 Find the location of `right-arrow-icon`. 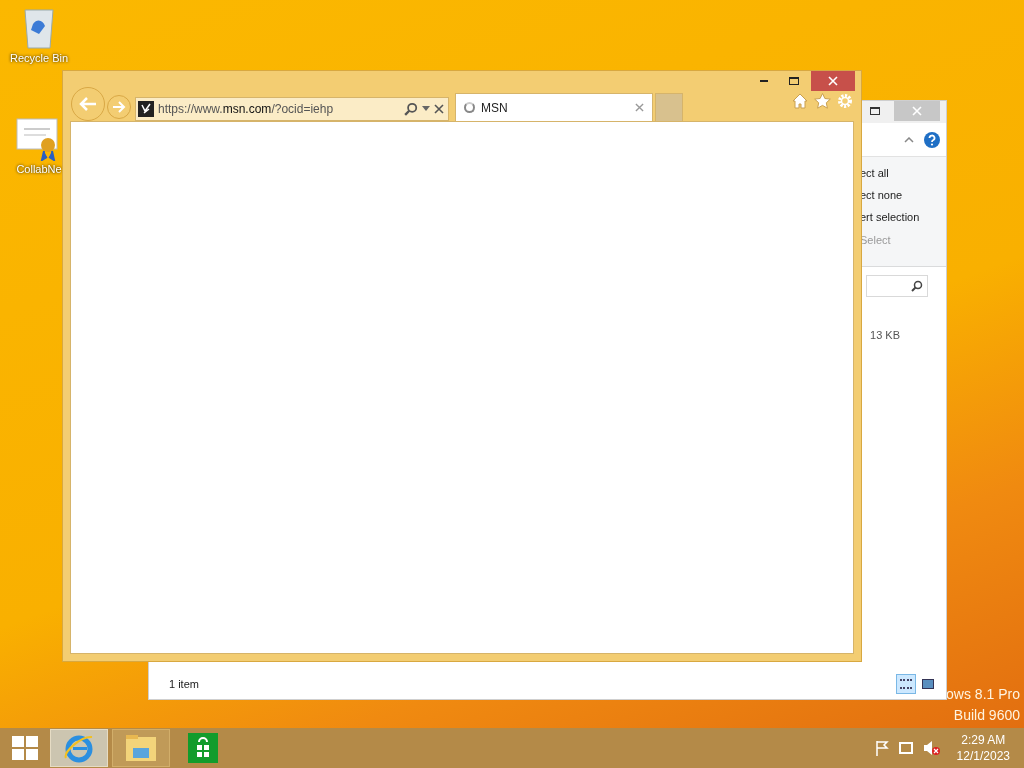

right-arrow-icon is located at coordinates (119, 107).